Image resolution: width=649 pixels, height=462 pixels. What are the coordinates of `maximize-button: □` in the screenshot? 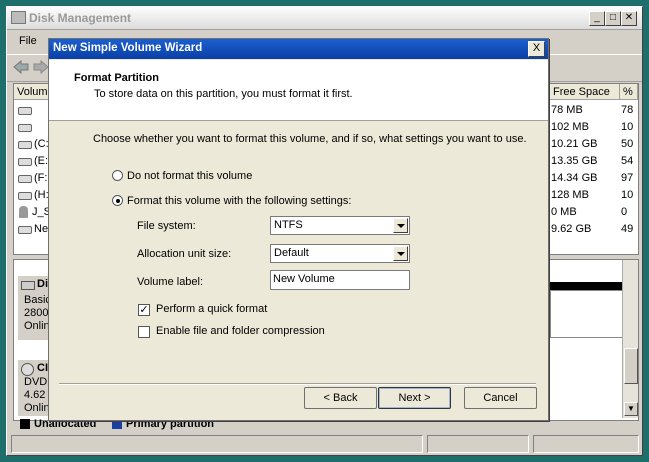 It's located at (613, 18).